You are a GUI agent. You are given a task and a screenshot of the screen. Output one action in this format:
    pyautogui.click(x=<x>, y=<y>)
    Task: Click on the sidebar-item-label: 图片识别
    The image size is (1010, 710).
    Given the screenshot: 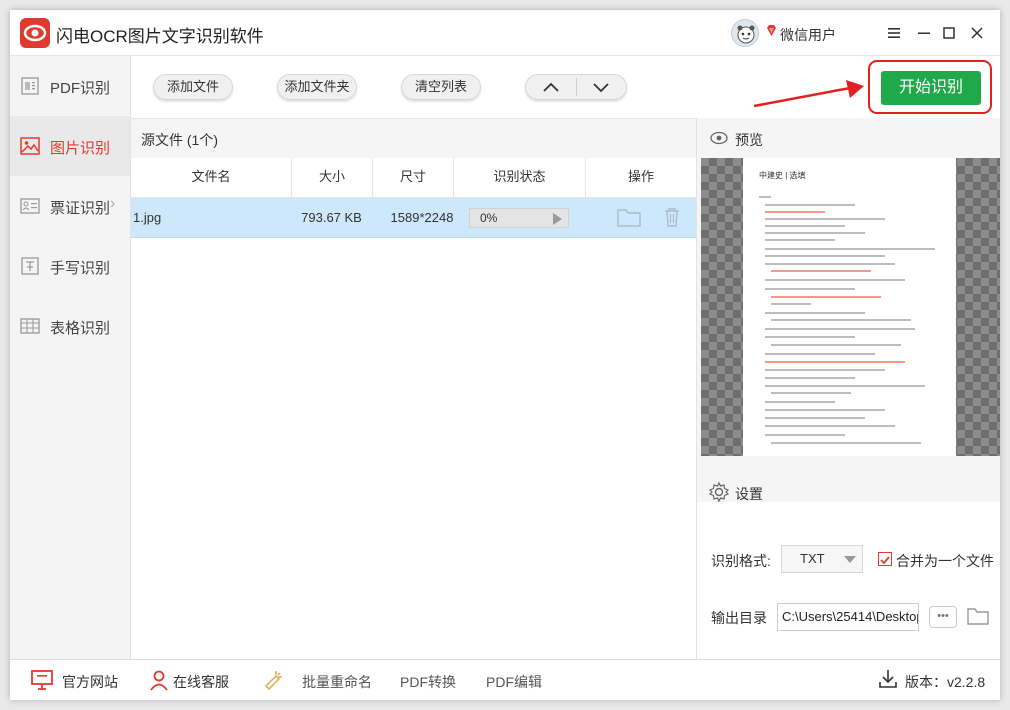 What is the action you would take?
    pyautogui.click(x=80, y=148)
    